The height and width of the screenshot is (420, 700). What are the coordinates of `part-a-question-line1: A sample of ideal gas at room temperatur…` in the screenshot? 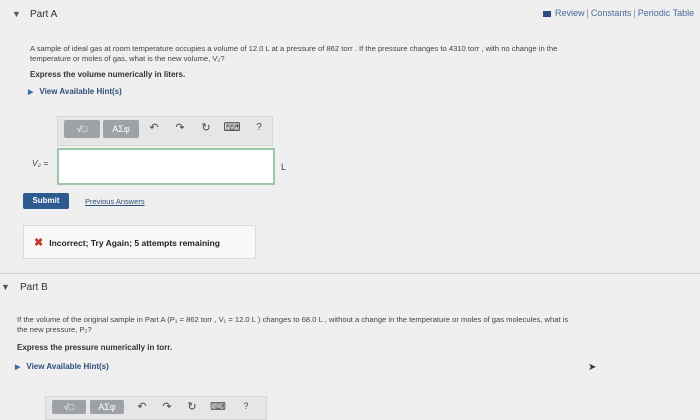 It's located at (294, 48).